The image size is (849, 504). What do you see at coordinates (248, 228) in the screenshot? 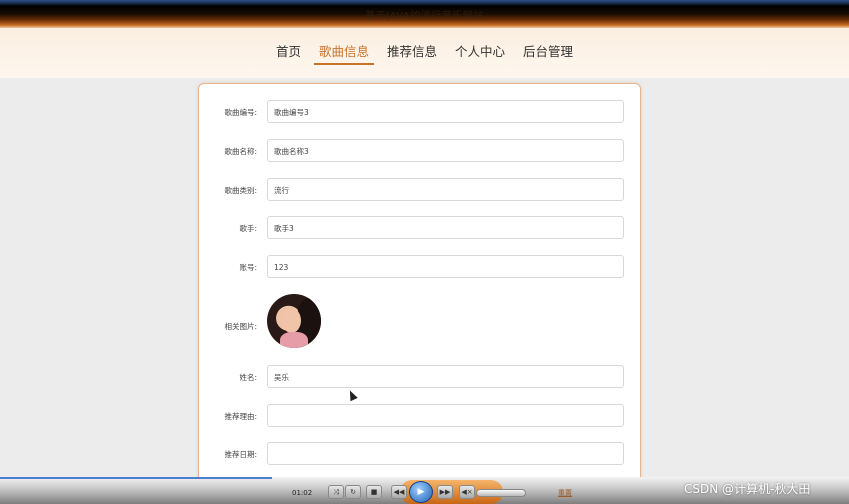
I see `label-singer: 歌手:` at bounding box center [248, 228].